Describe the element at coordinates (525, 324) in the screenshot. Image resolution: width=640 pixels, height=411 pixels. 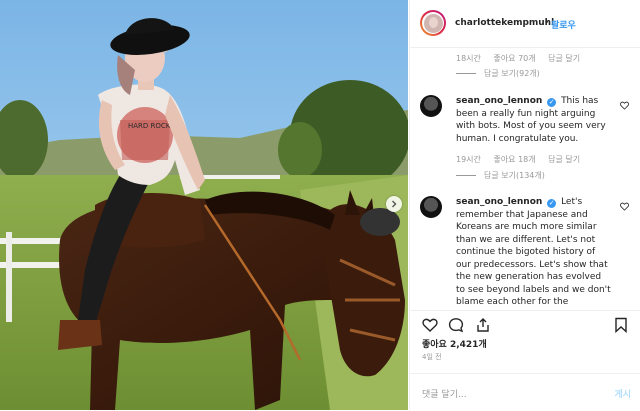
I see `post-actions` at that location.